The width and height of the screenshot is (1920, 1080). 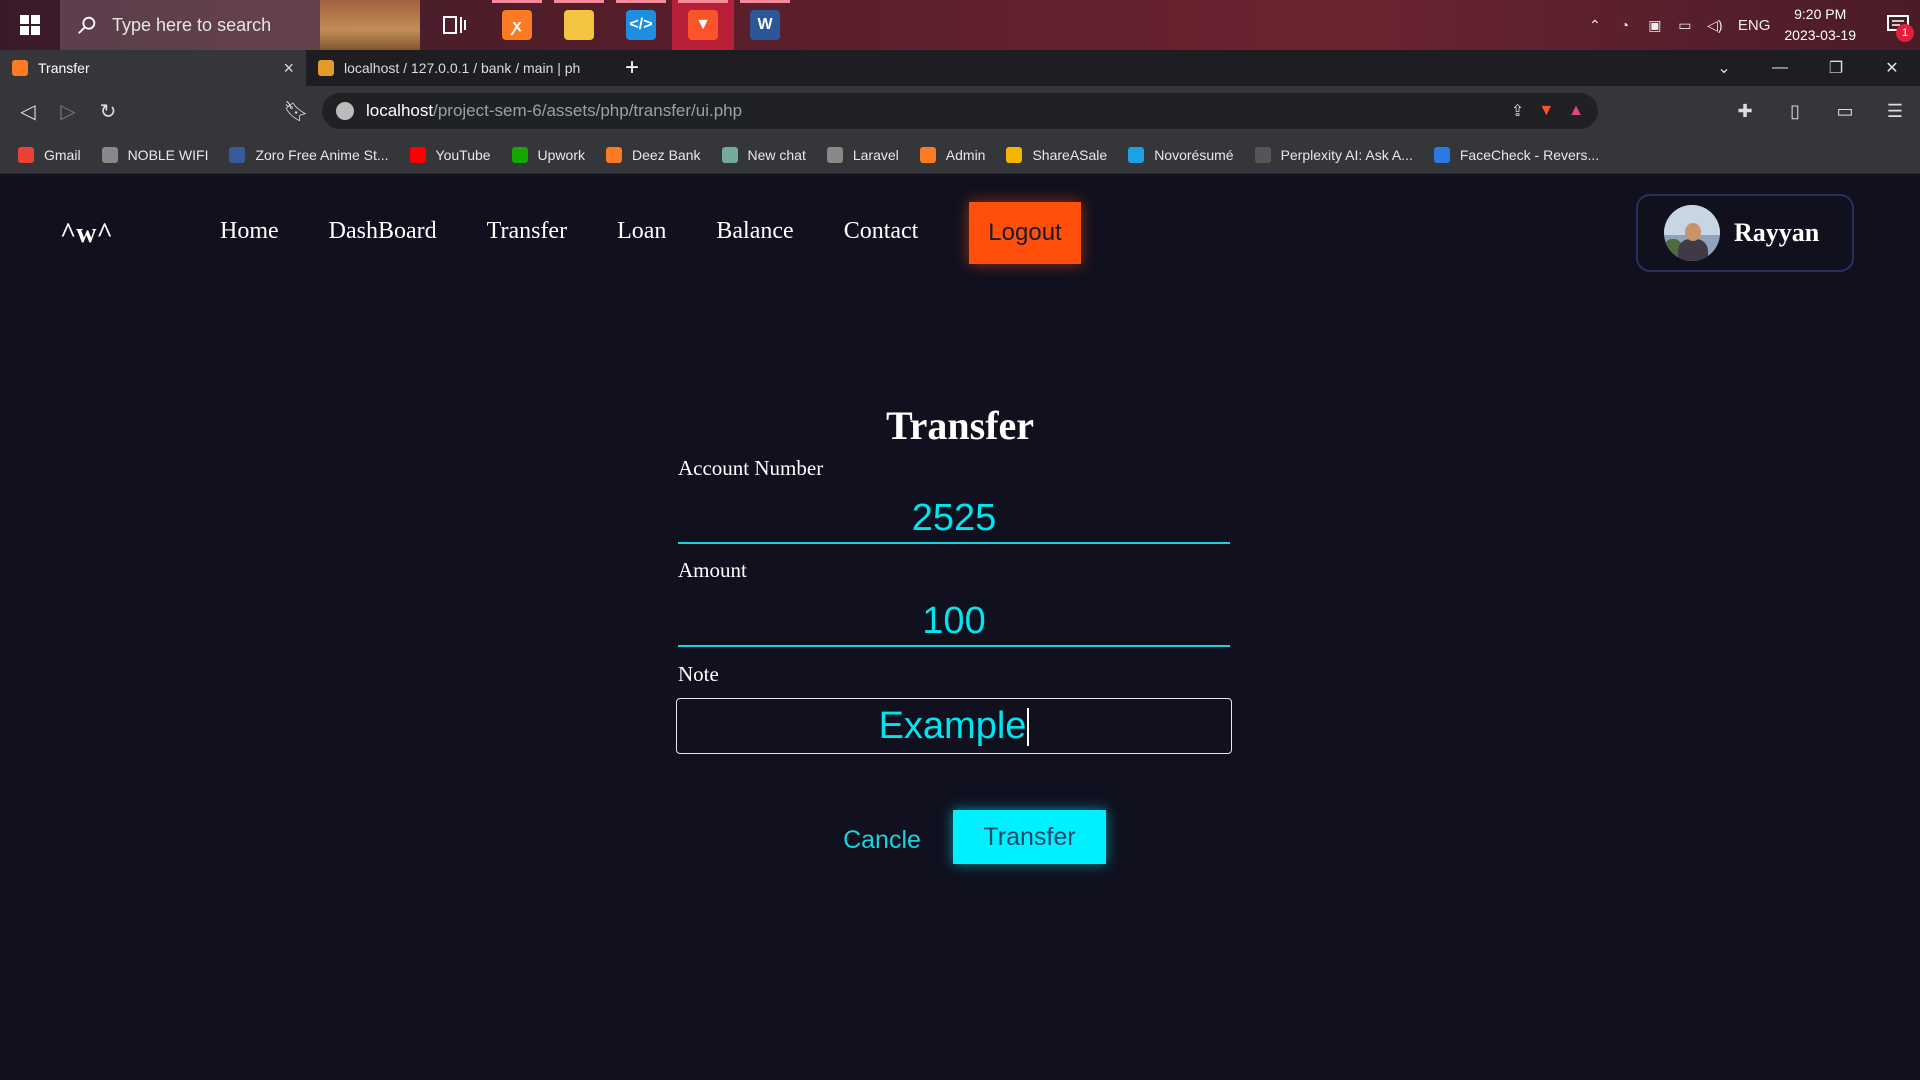 What do you see at coordinates (450, 154) in the screenshot?
I see `bookmark-item: YouTube` at bounding box center [450, 154].